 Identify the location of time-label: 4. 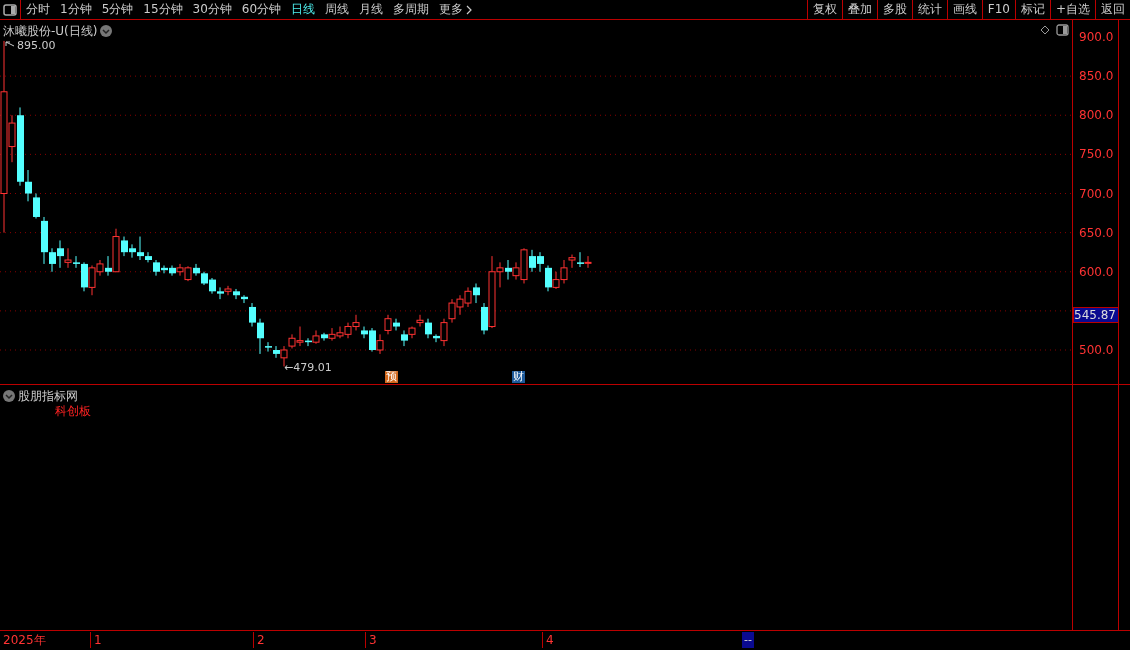
(548, 640).